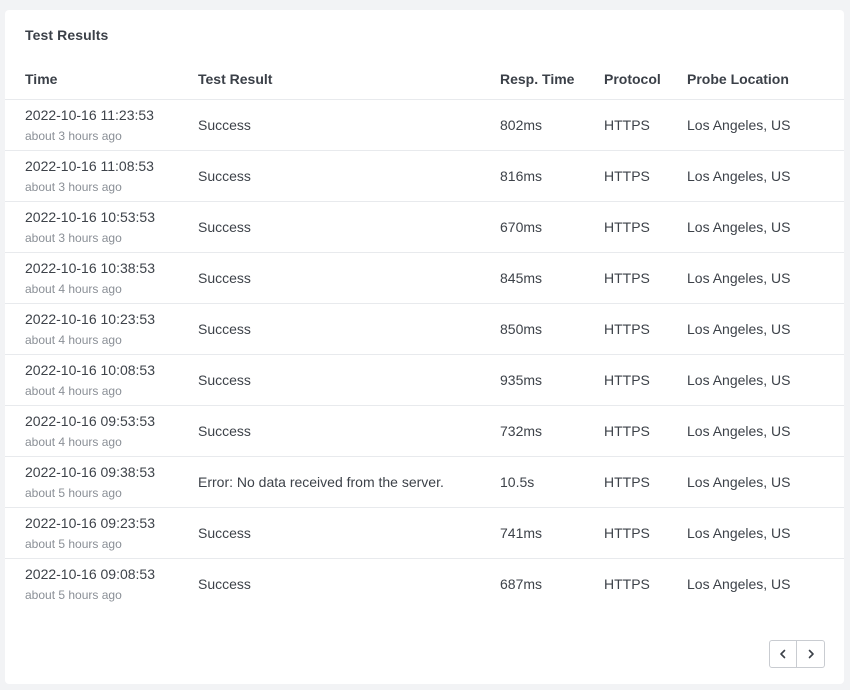 The image size is (850, 690). I want to click on row-resp-time: 816ms, so click(521, 176).